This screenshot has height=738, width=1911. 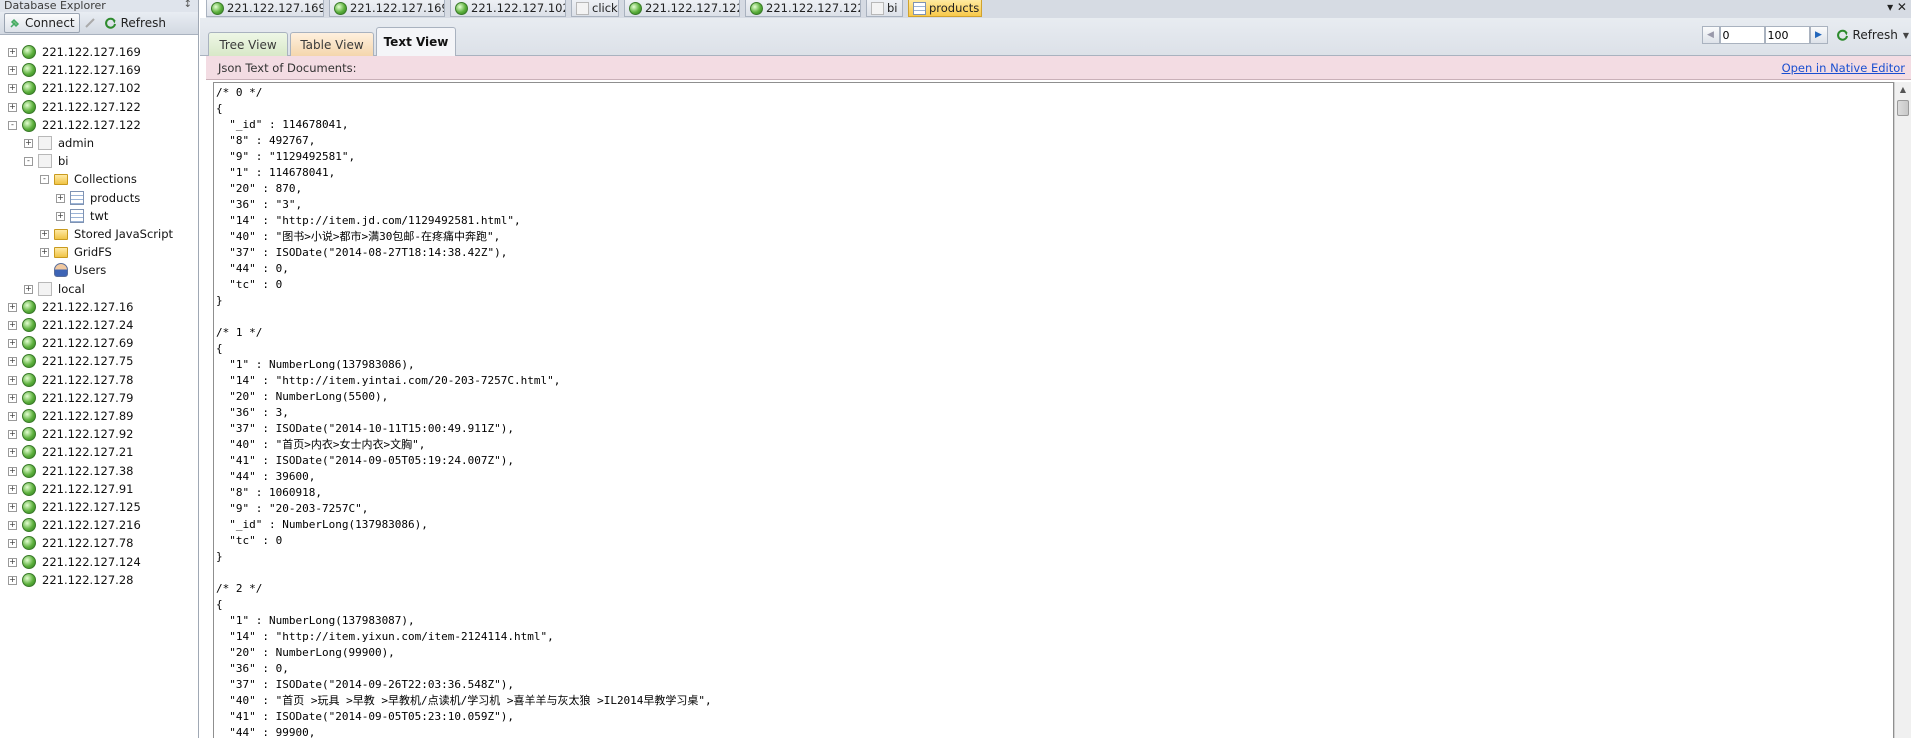 I want to click on connect-button: Connect, so click(x=42, y=23).